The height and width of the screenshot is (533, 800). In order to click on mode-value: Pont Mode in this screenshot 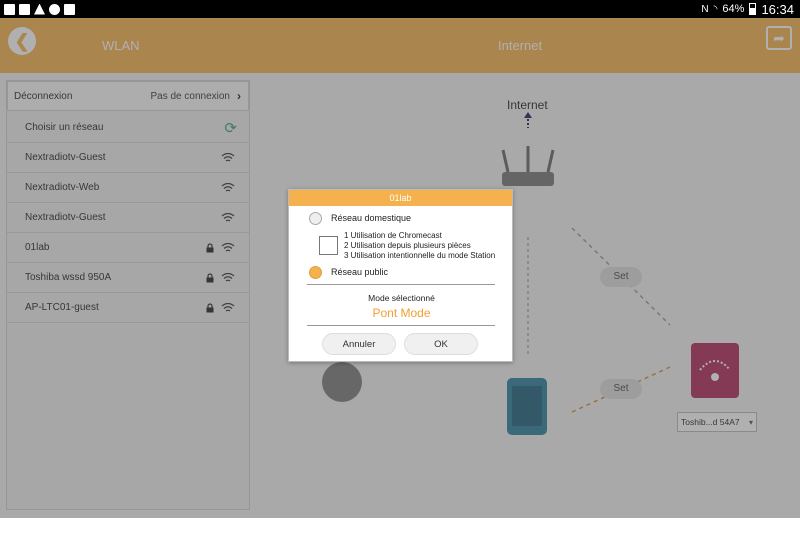, I will do `click(401, 313)`.